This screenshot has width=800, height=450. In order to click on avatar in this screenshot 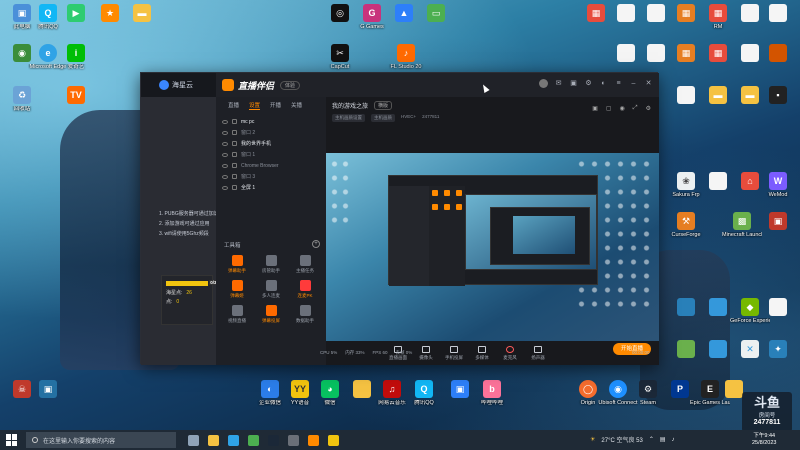, I will do `click(543, 83)`.